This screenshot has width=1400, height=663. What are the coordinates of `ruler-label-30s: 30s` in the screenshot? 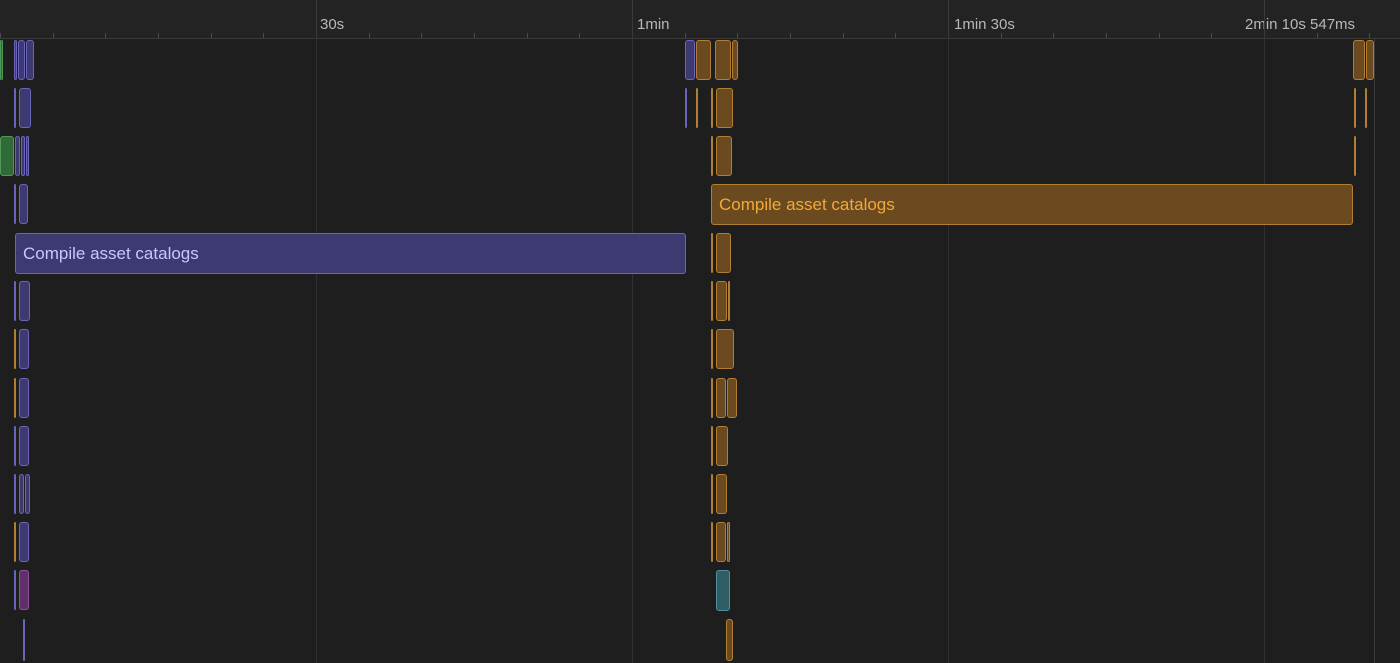 It's located at (332, 24).